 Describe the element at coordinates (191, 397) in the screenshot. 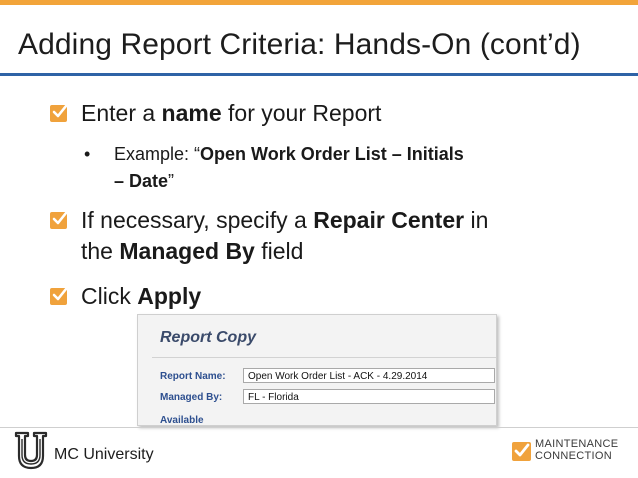

I see `managed-by-label: Managed By:` at that location.